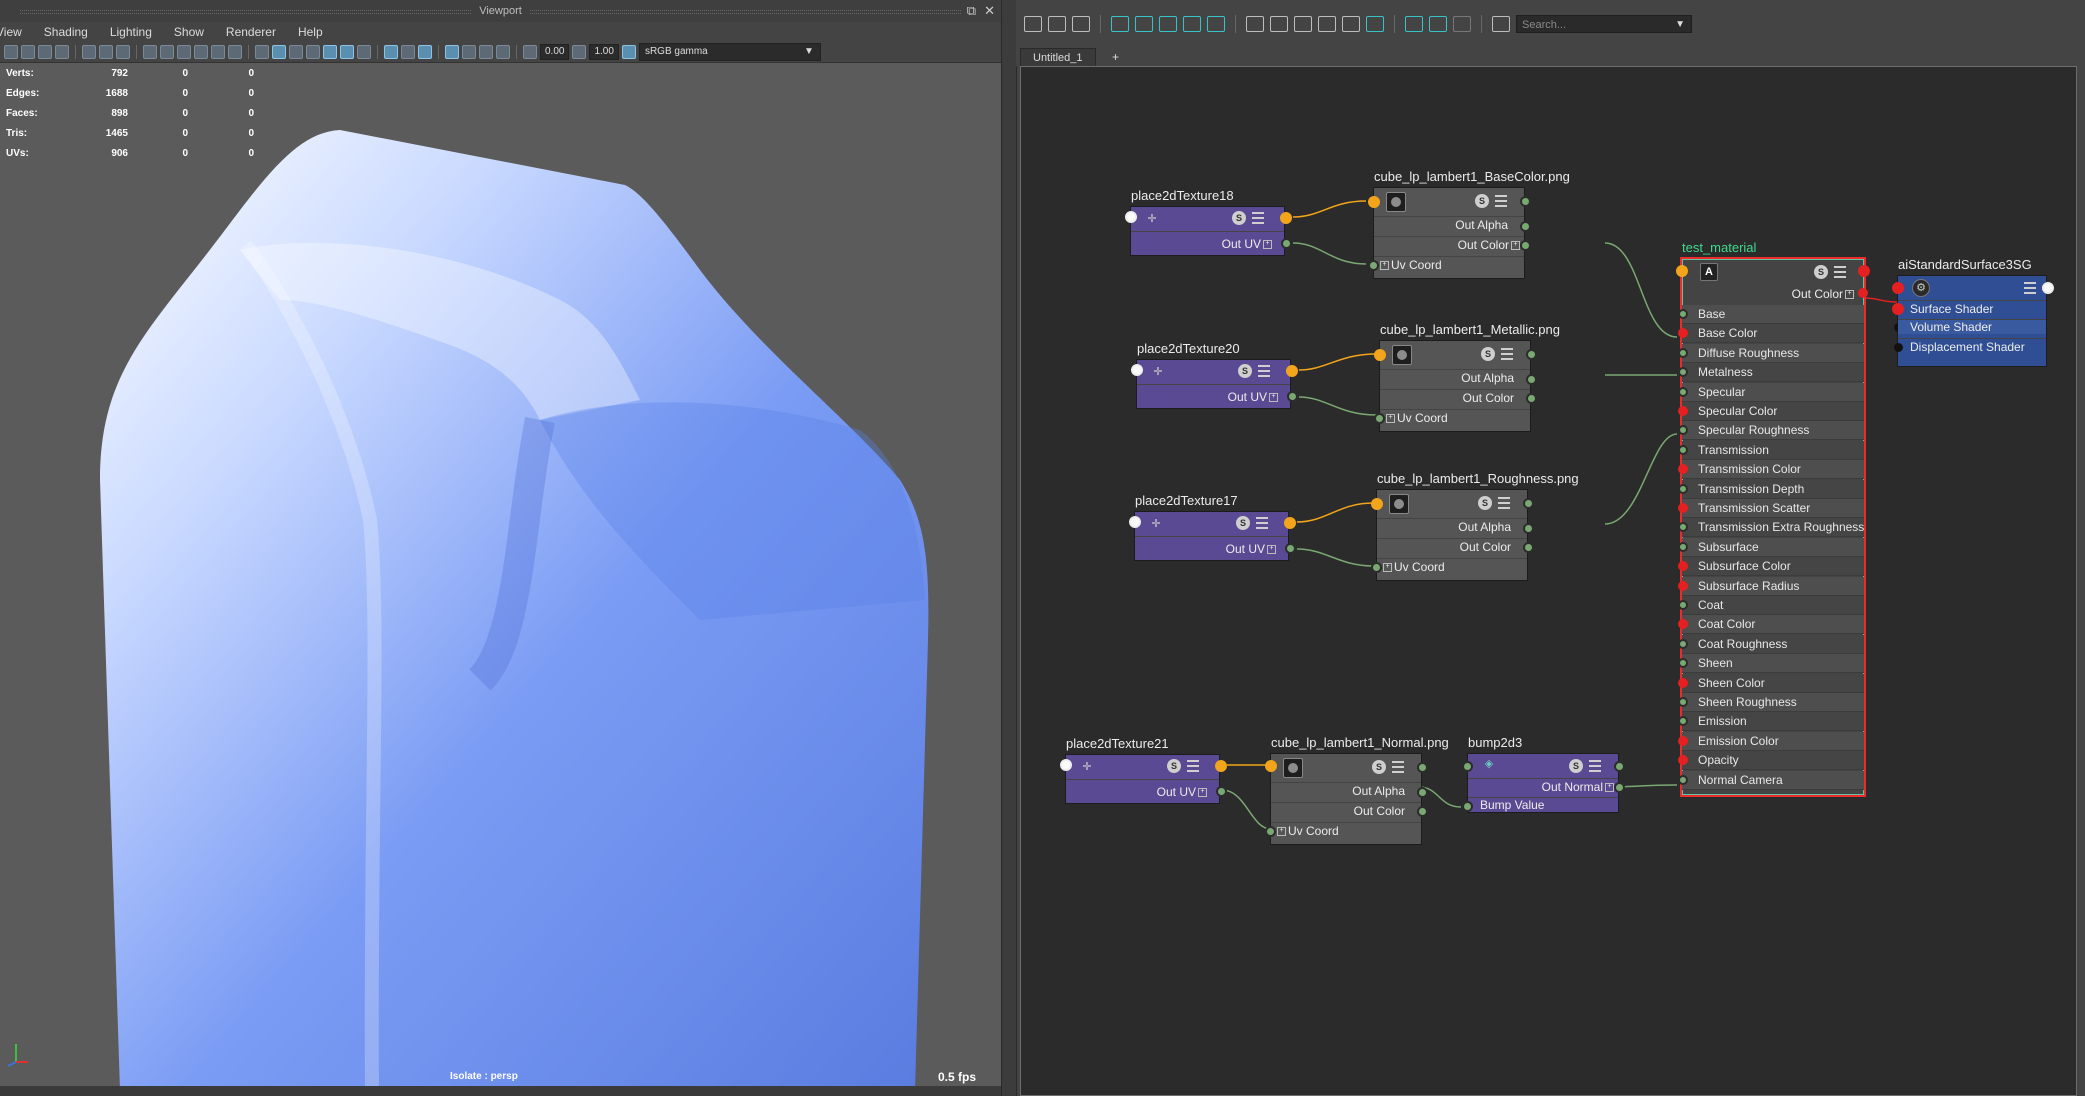  What do you see at coordinates (45, 52) in the screenshot?
I see `bookmark-icon` at bounding box center [45, 52].